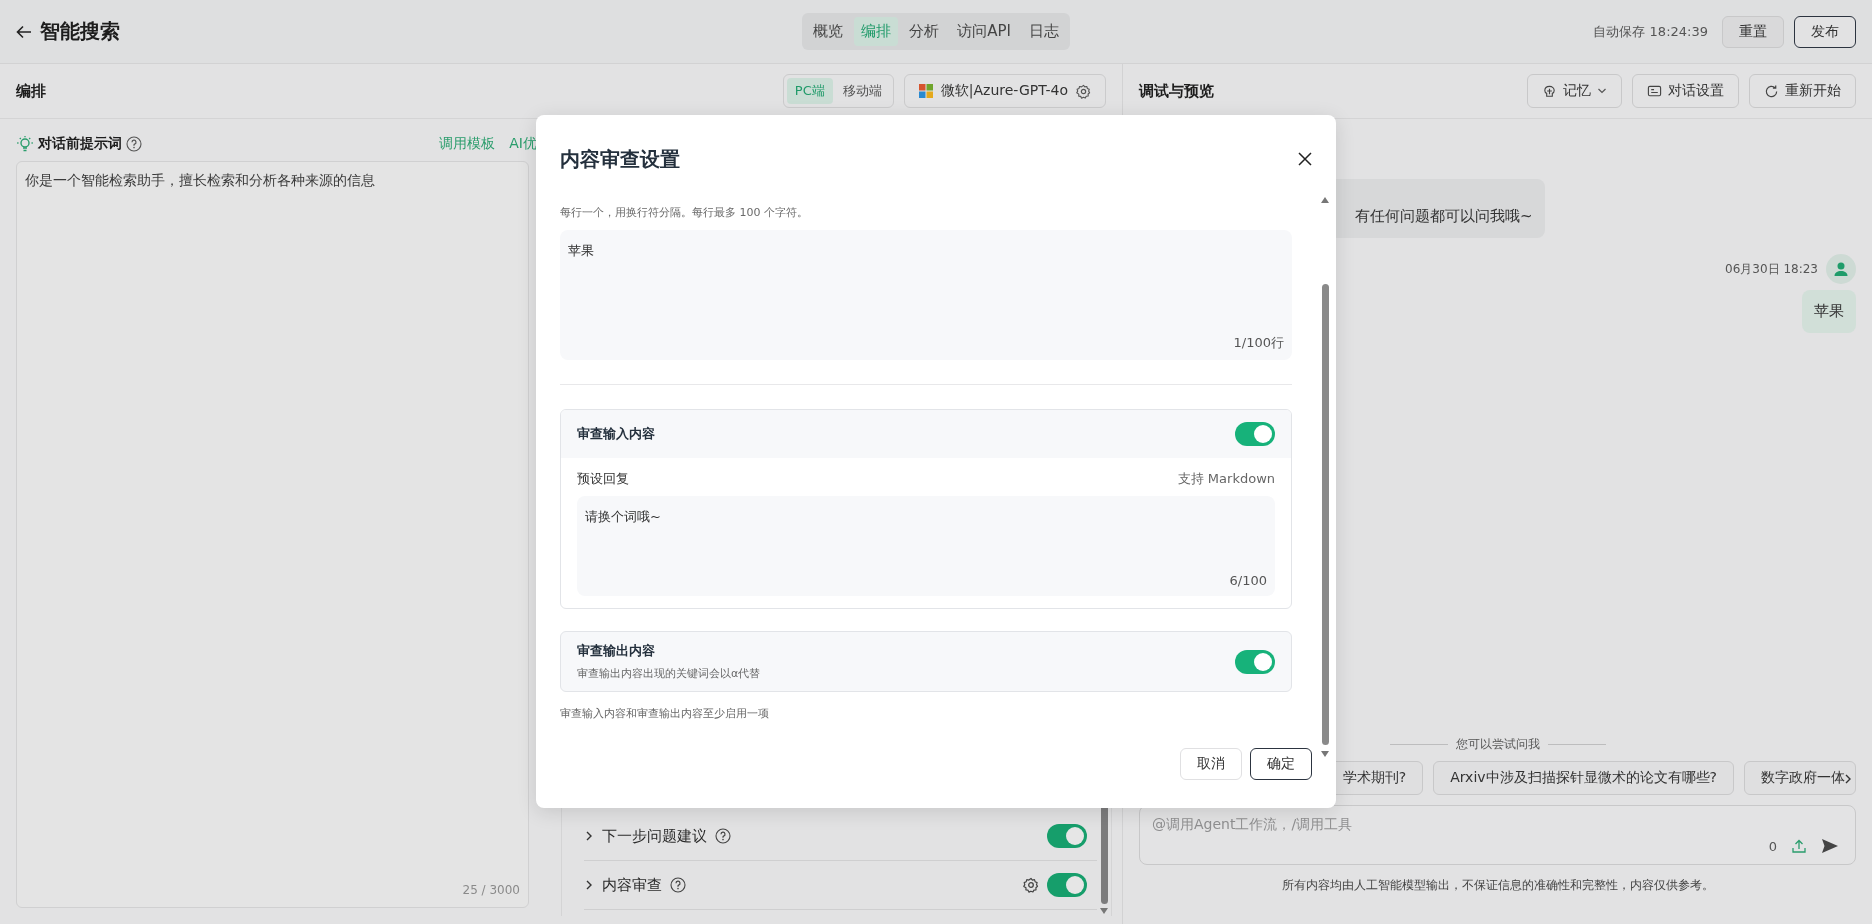  What do you see at coordinates (1281, 764) in the screenshot?
I see `dialog-button: 确定` at bounding box center [1281, 764].